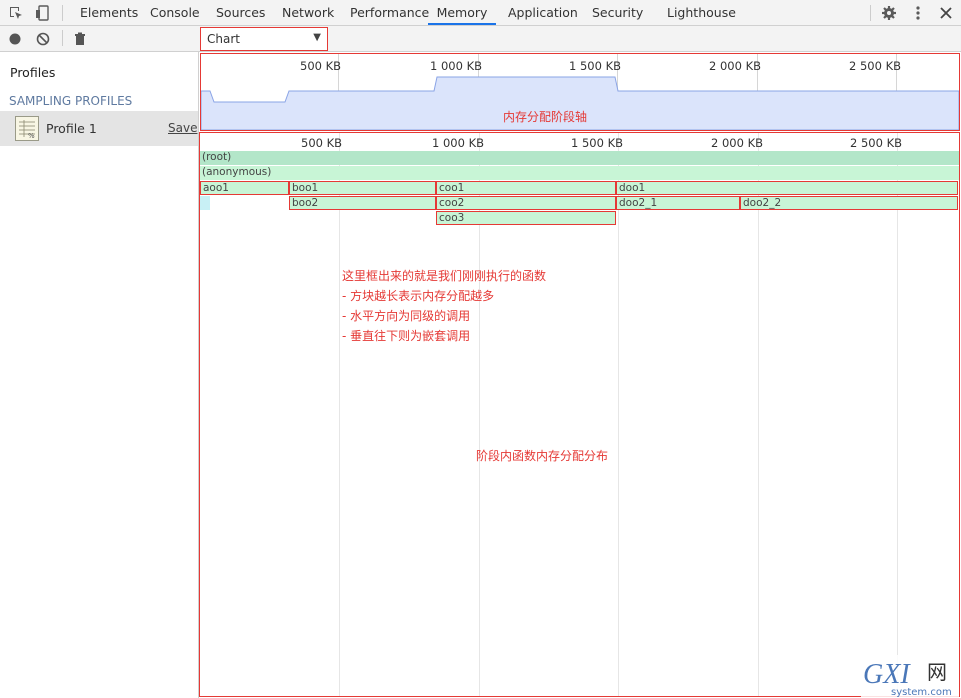 This screenshot has height=698, width=961. I want to click on frame-doo2-1: doo2_1, so click(678, 203).